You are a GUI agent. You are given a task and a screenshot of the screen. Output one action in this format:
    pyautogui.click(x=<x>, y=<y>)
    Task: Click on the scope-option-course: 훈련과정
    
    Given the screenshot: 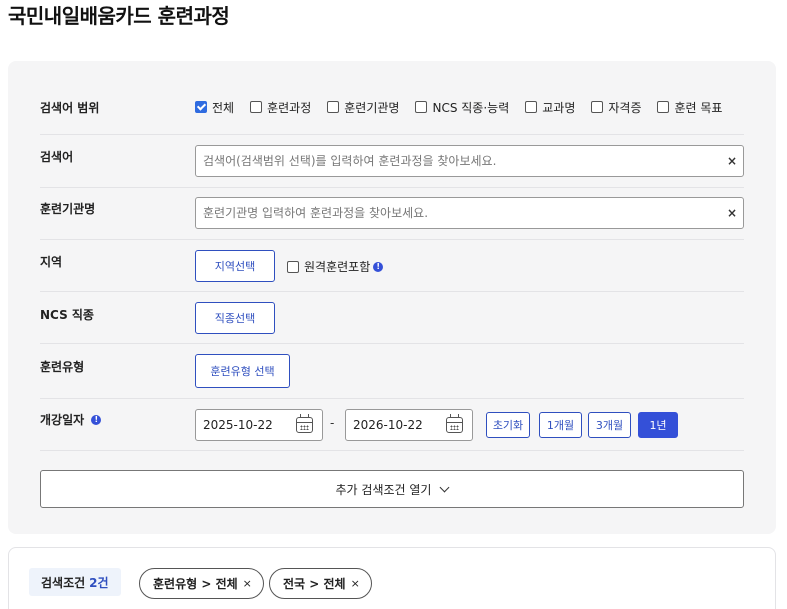 What is the action you would take?
    pyautogui.click(x=280, y=107)
    